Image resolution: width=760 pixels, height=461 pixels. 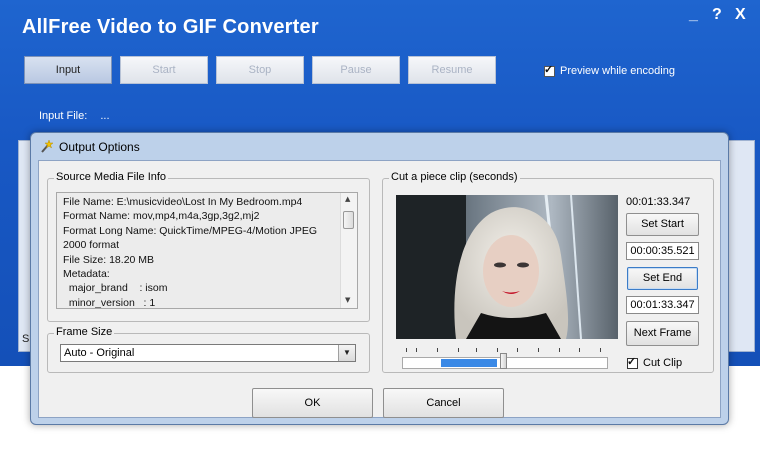 I want to click on set-end-button: Set End, so click(x=662, y=278).